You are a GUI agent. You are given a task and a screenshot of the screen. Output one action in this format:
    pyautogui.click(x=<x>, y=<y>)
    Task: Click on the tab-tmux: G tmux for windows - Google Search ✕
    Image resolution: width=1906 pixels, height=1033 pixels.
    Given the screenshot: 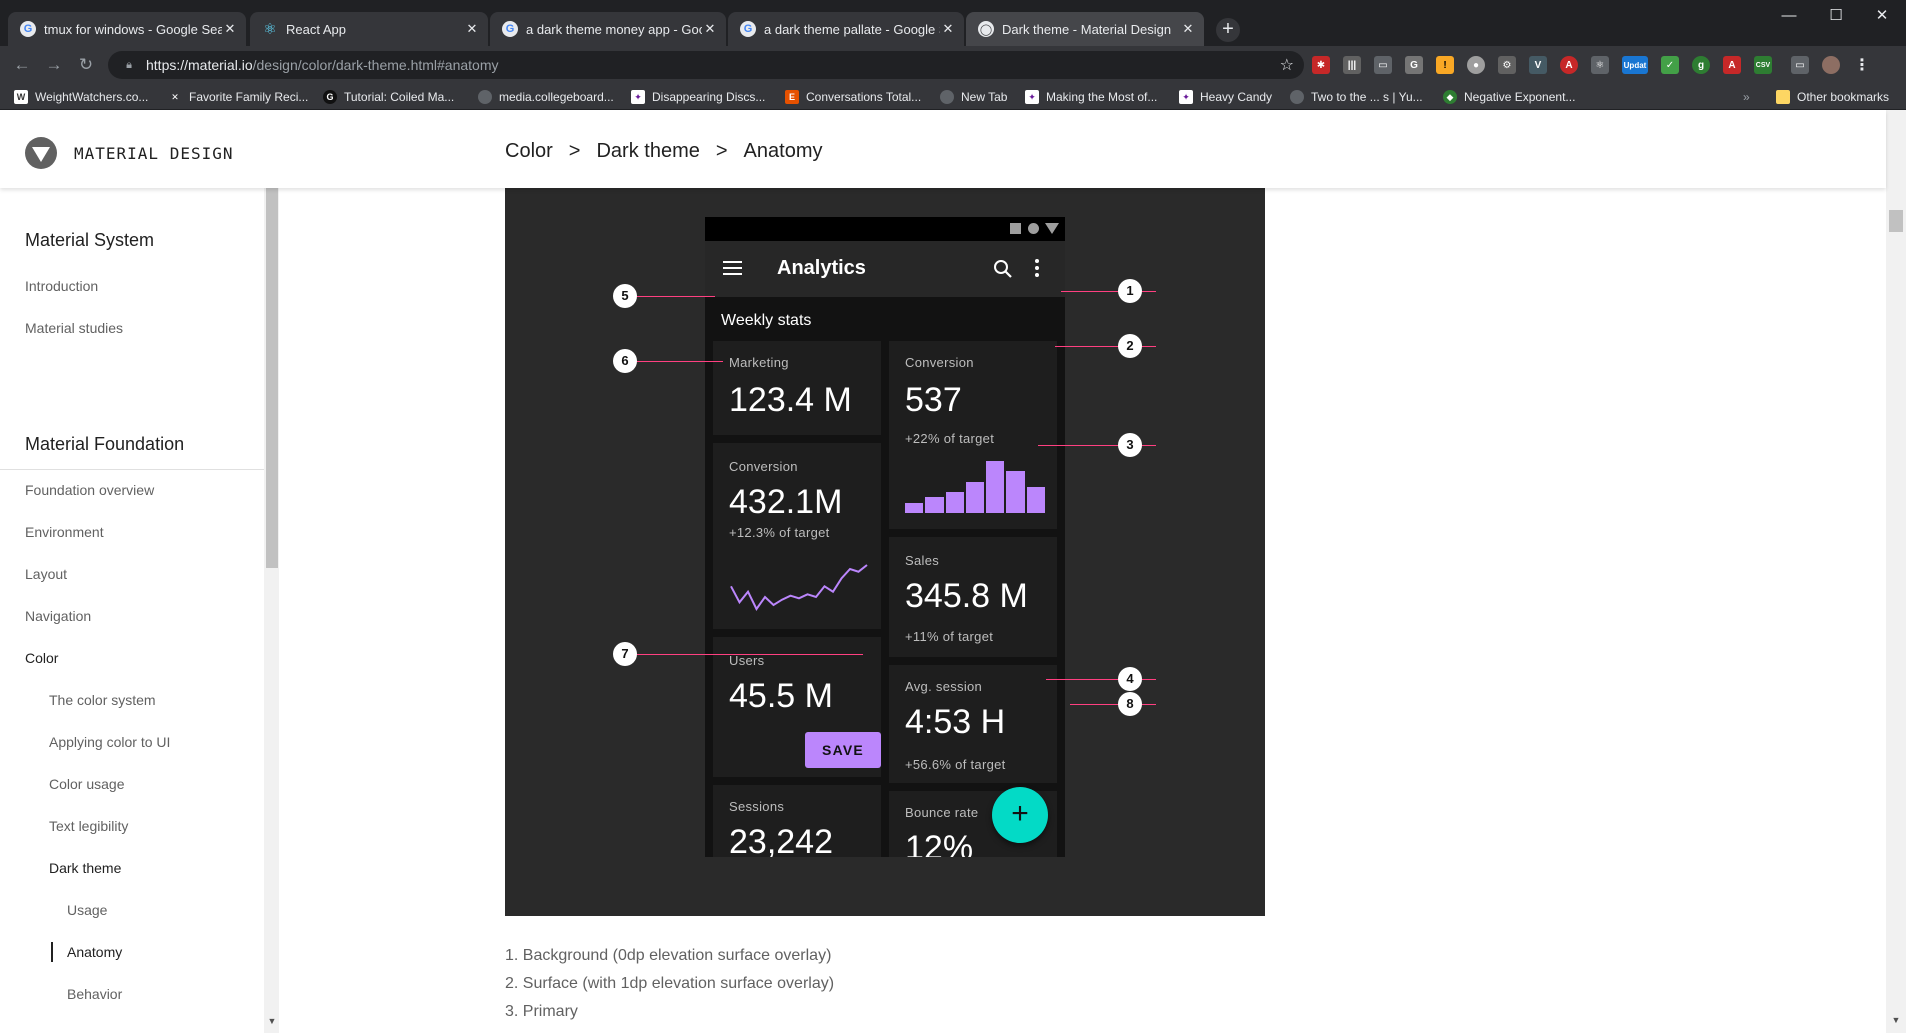 What is the action you would take?
    pyautogui.click(x=127, y=29)
    